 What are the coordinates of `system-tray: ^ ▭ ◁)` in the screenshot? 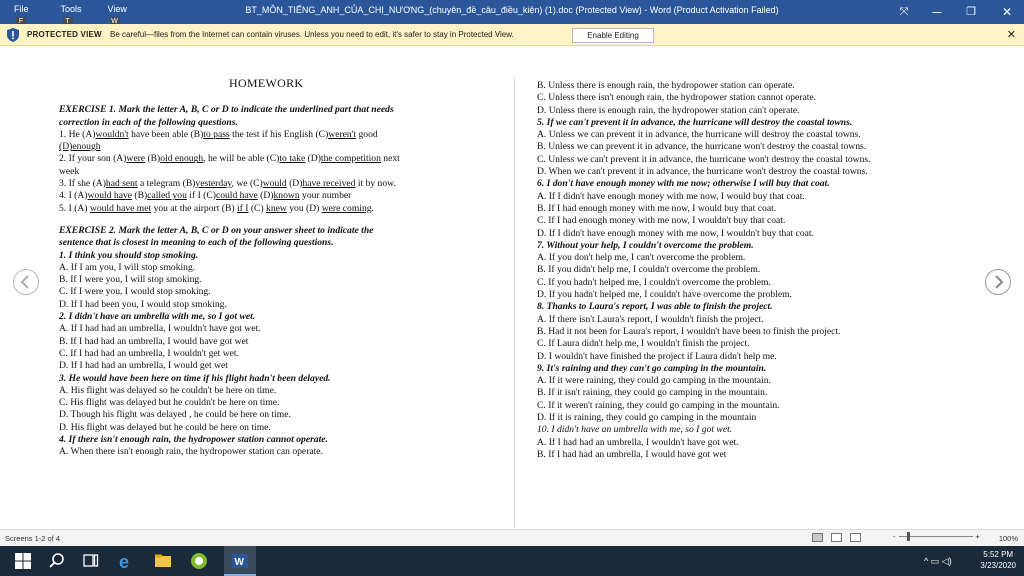 It's located at (938, 561).